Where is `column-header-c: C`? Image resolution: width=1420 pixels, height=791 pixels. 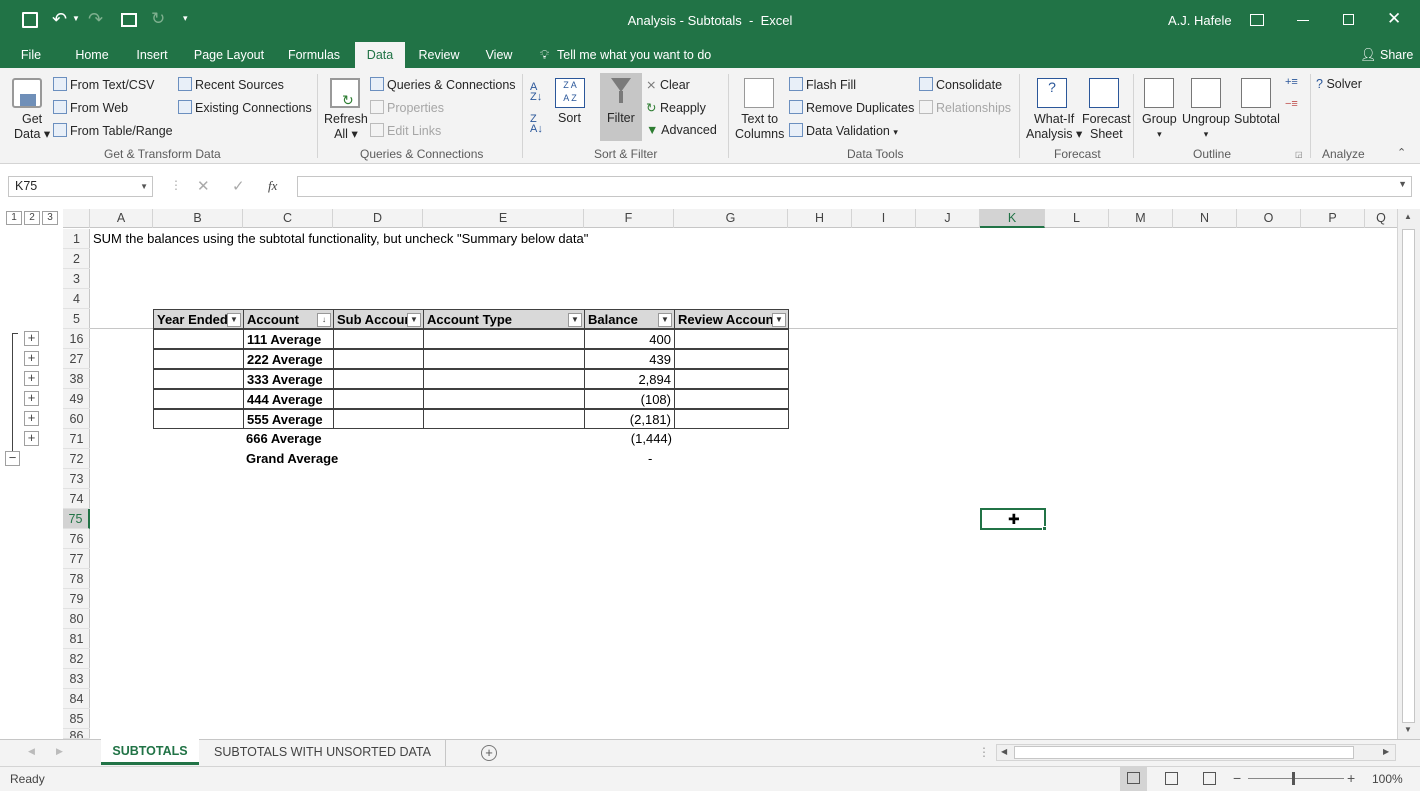 column-header-c: C is located at coordinates (288, 218).